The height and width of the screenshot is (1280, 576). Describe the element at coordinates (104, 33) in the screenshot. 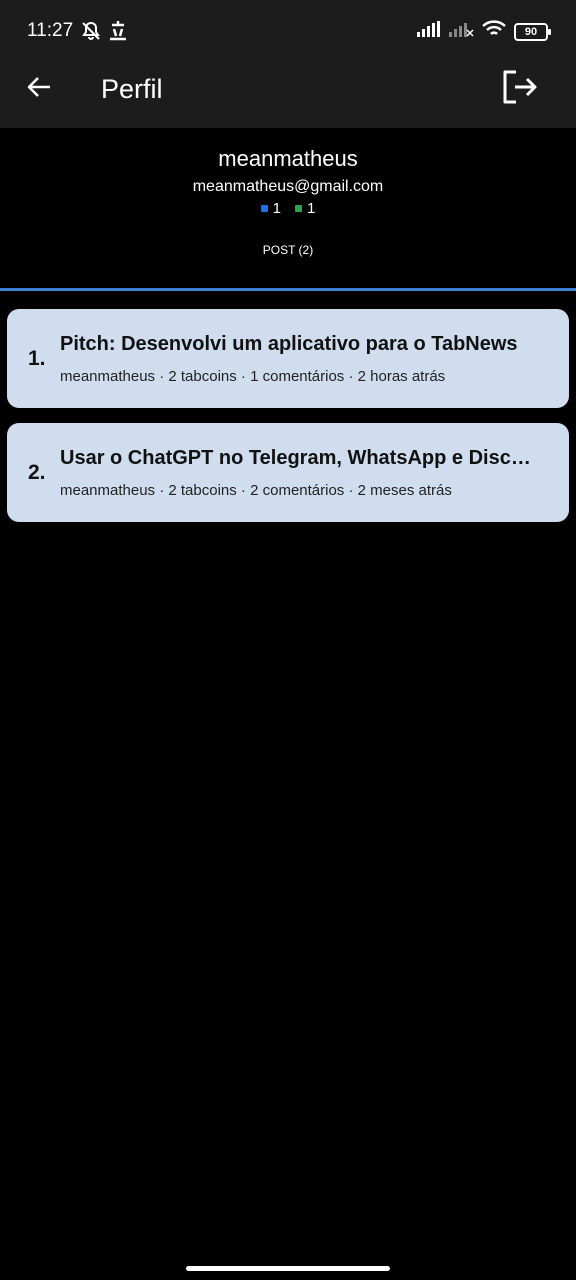

I see `status-left-icons` at that location.